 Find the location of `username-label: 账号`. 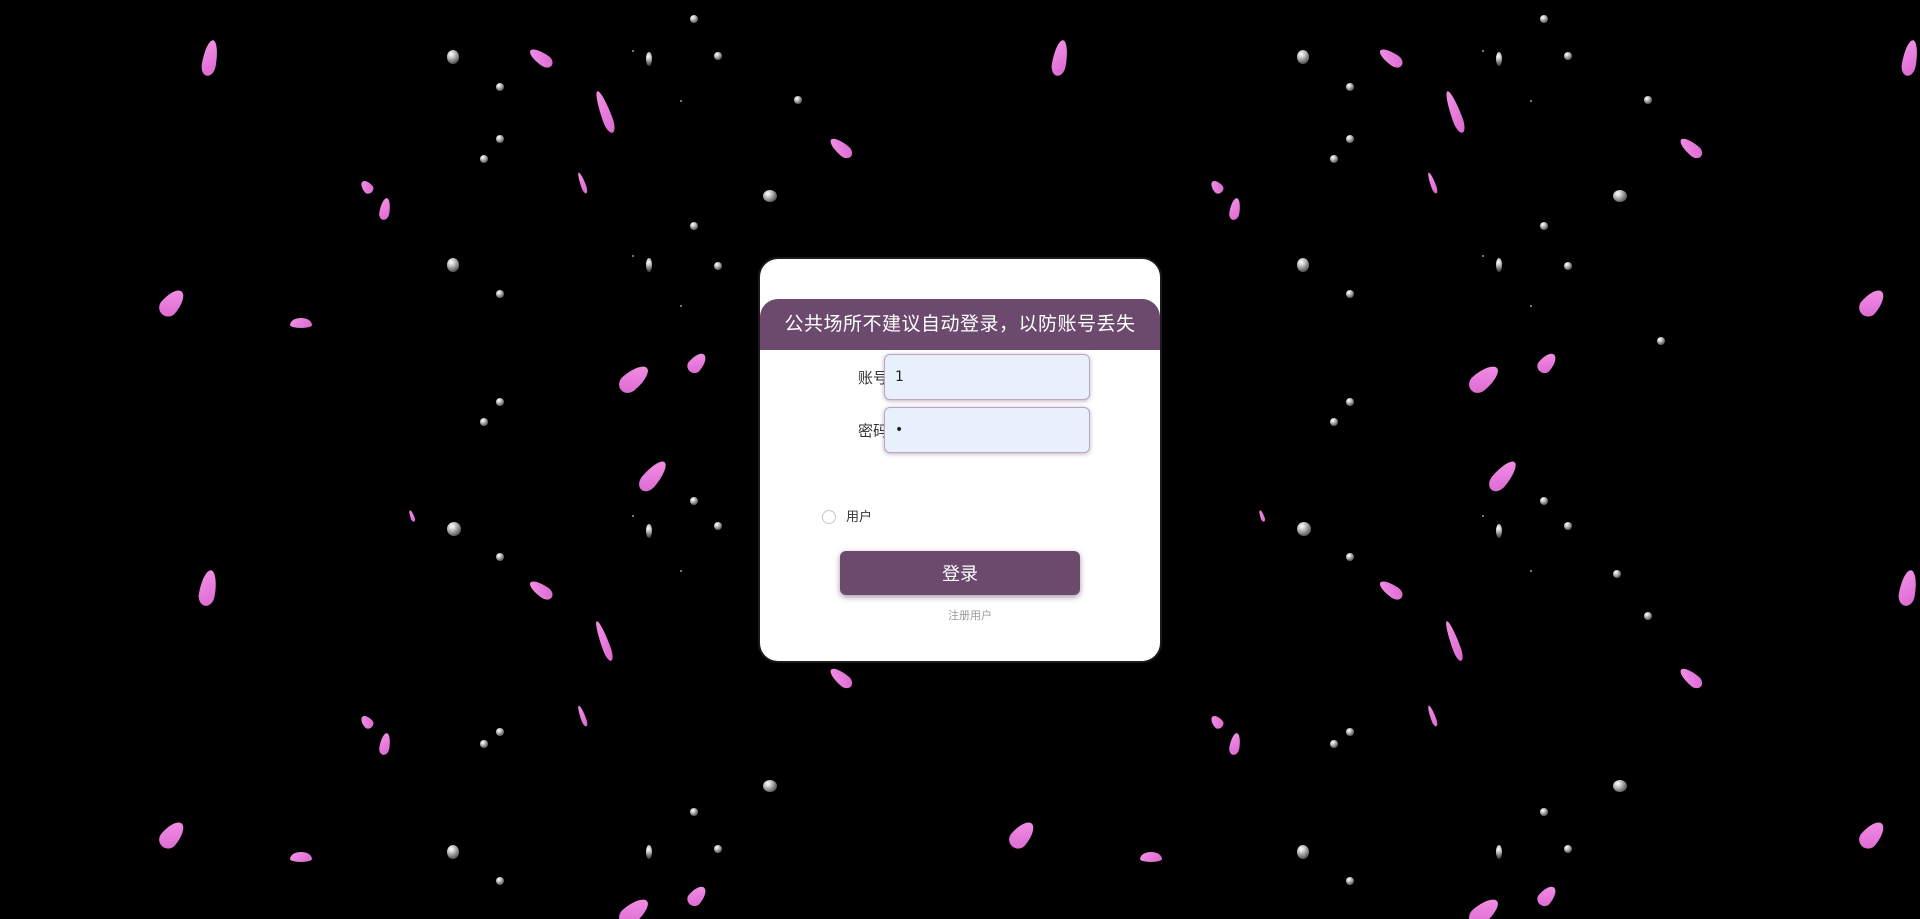

username-label: 账号 is located at coordinates (872, 378).